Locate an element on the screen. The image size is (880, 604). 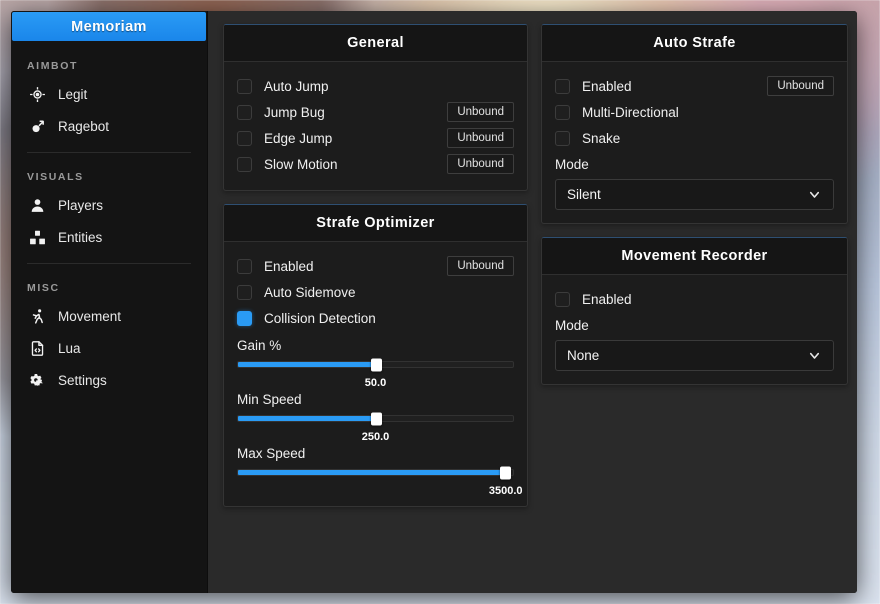
gears-icon is located at coordinates (37, 380).